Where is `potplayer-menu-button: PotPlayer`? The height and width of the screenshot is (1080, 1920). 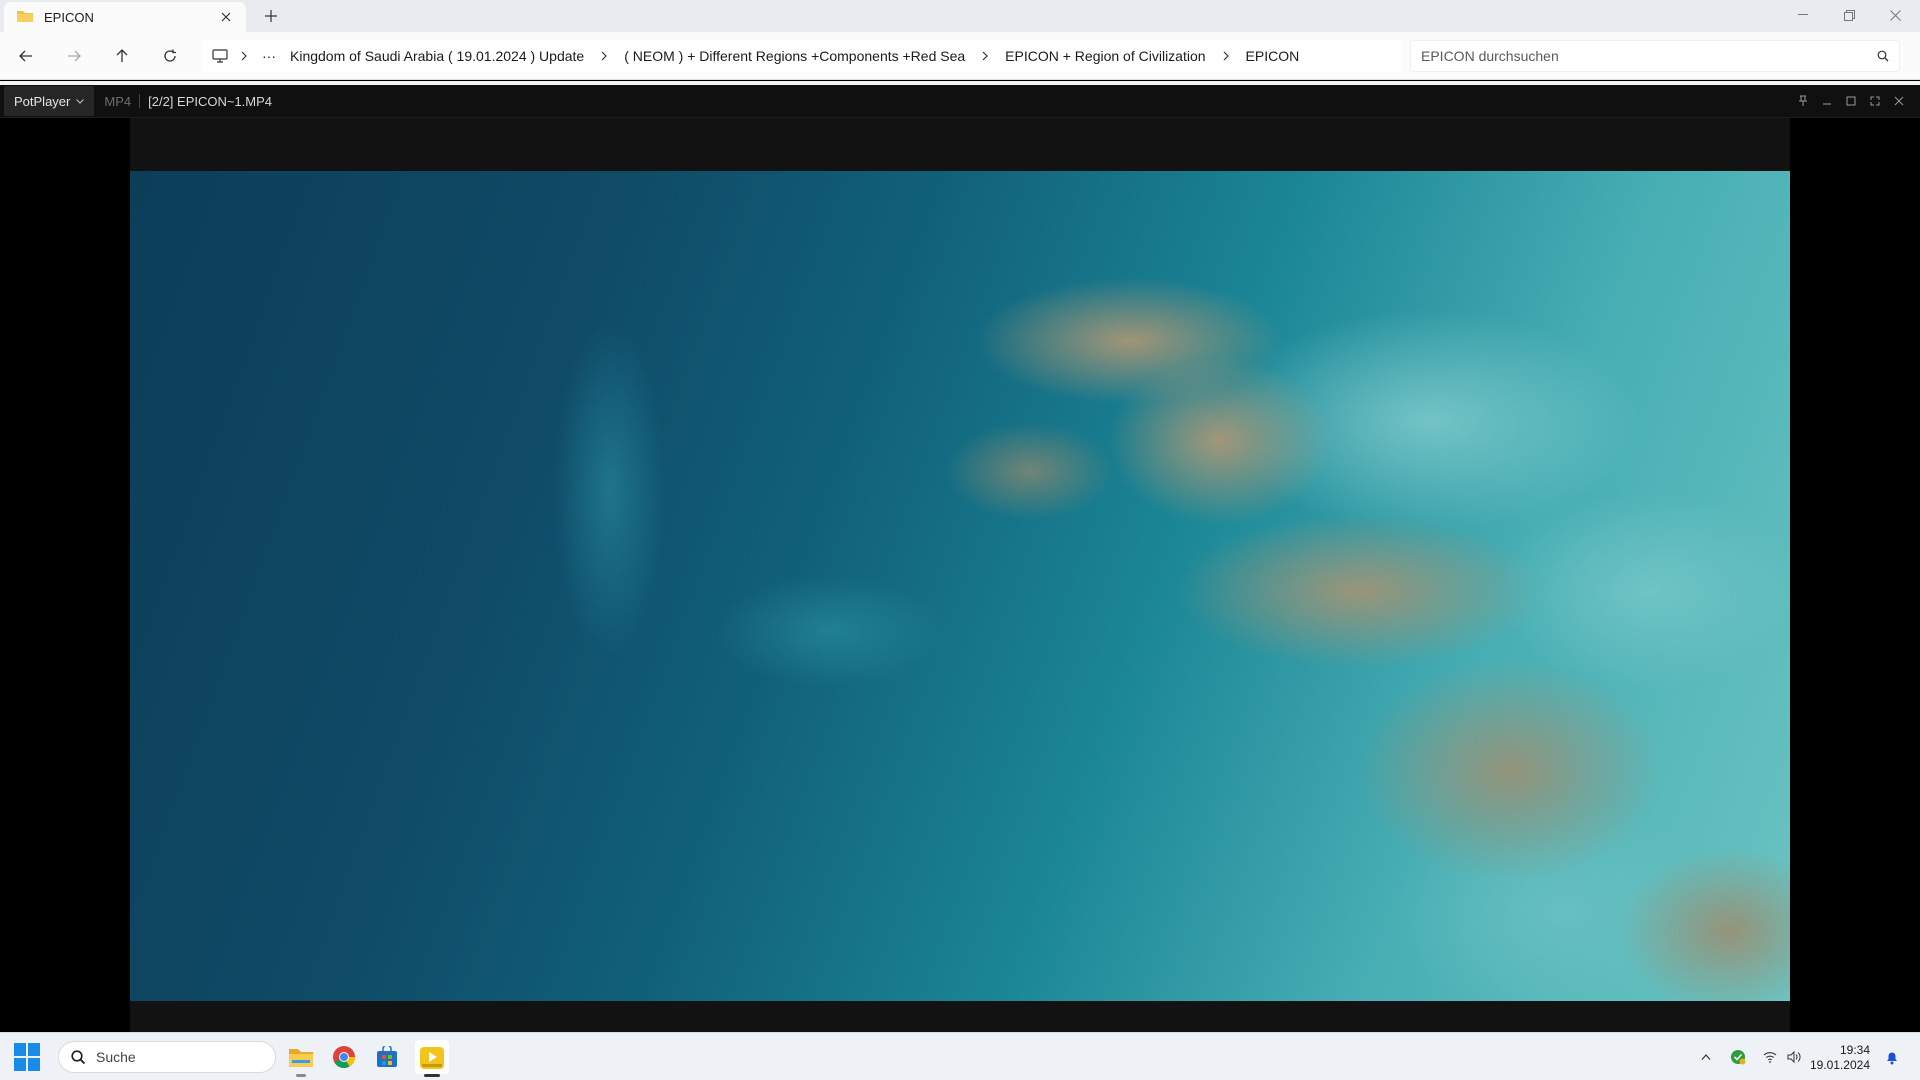
potplayer-menu-button: PotPlayer is located at coordinates (49, 101).